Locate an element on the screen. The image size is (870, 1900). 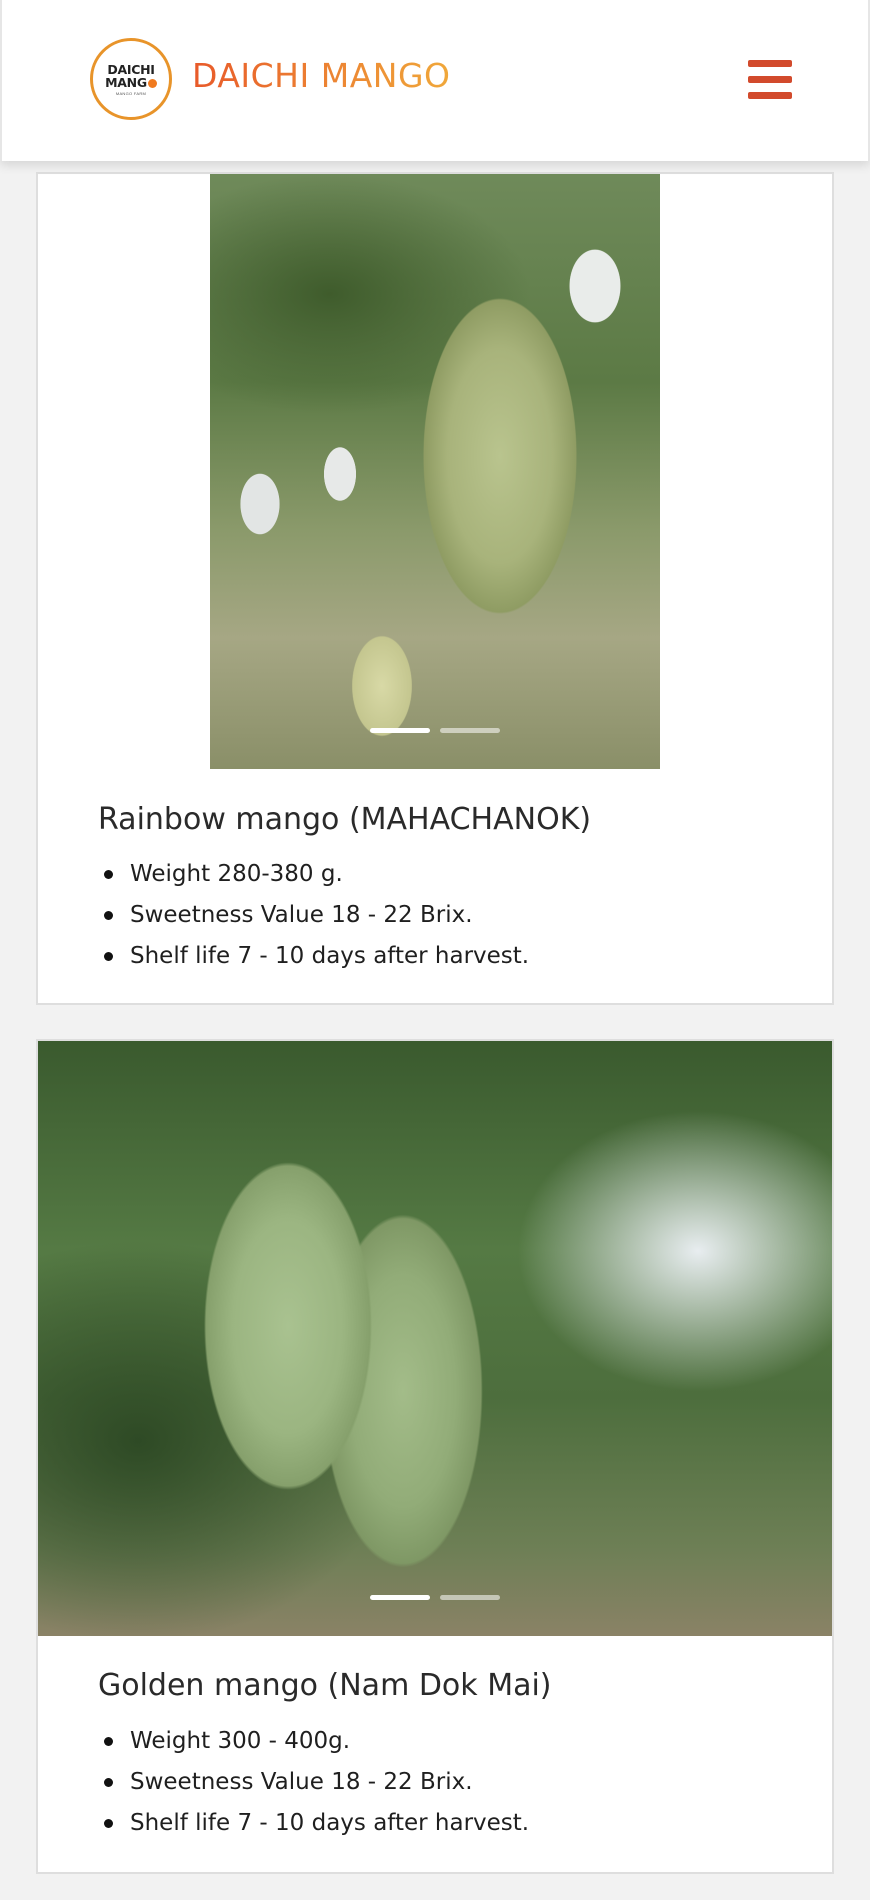
site-header: DAICHI MANG MANGO FARM DAICHI MANGO is located at coordinates (435, 80).